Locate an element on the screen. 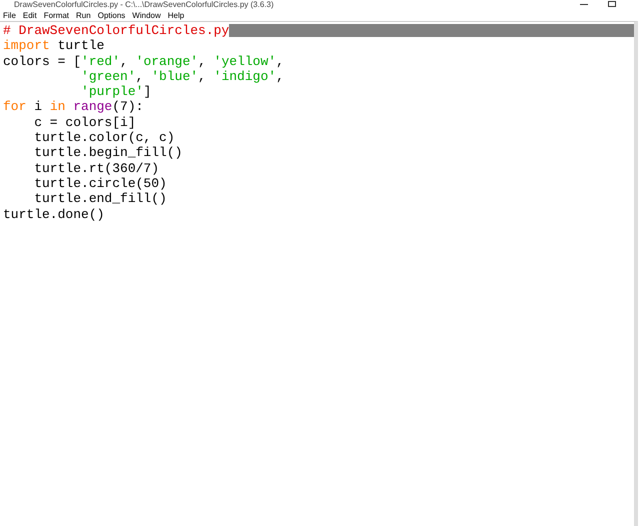 The width and height of the screenshot is (640, 526). maximize-icon is located at coordinates (612, 4).